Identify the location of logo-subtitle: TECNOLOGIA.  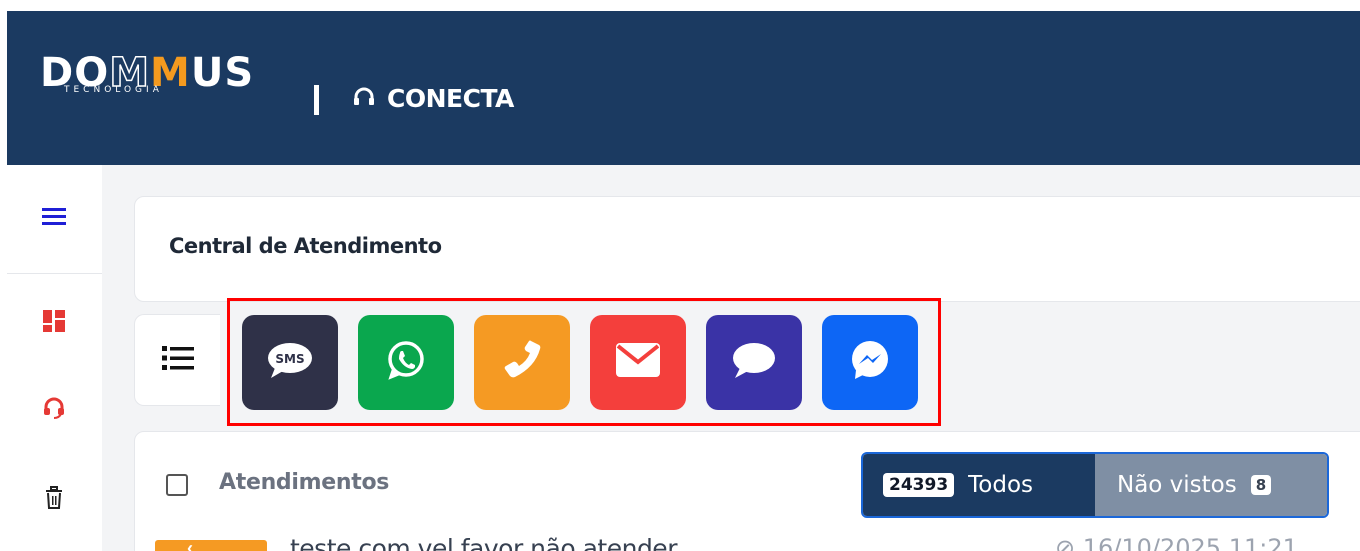
(113, 90).